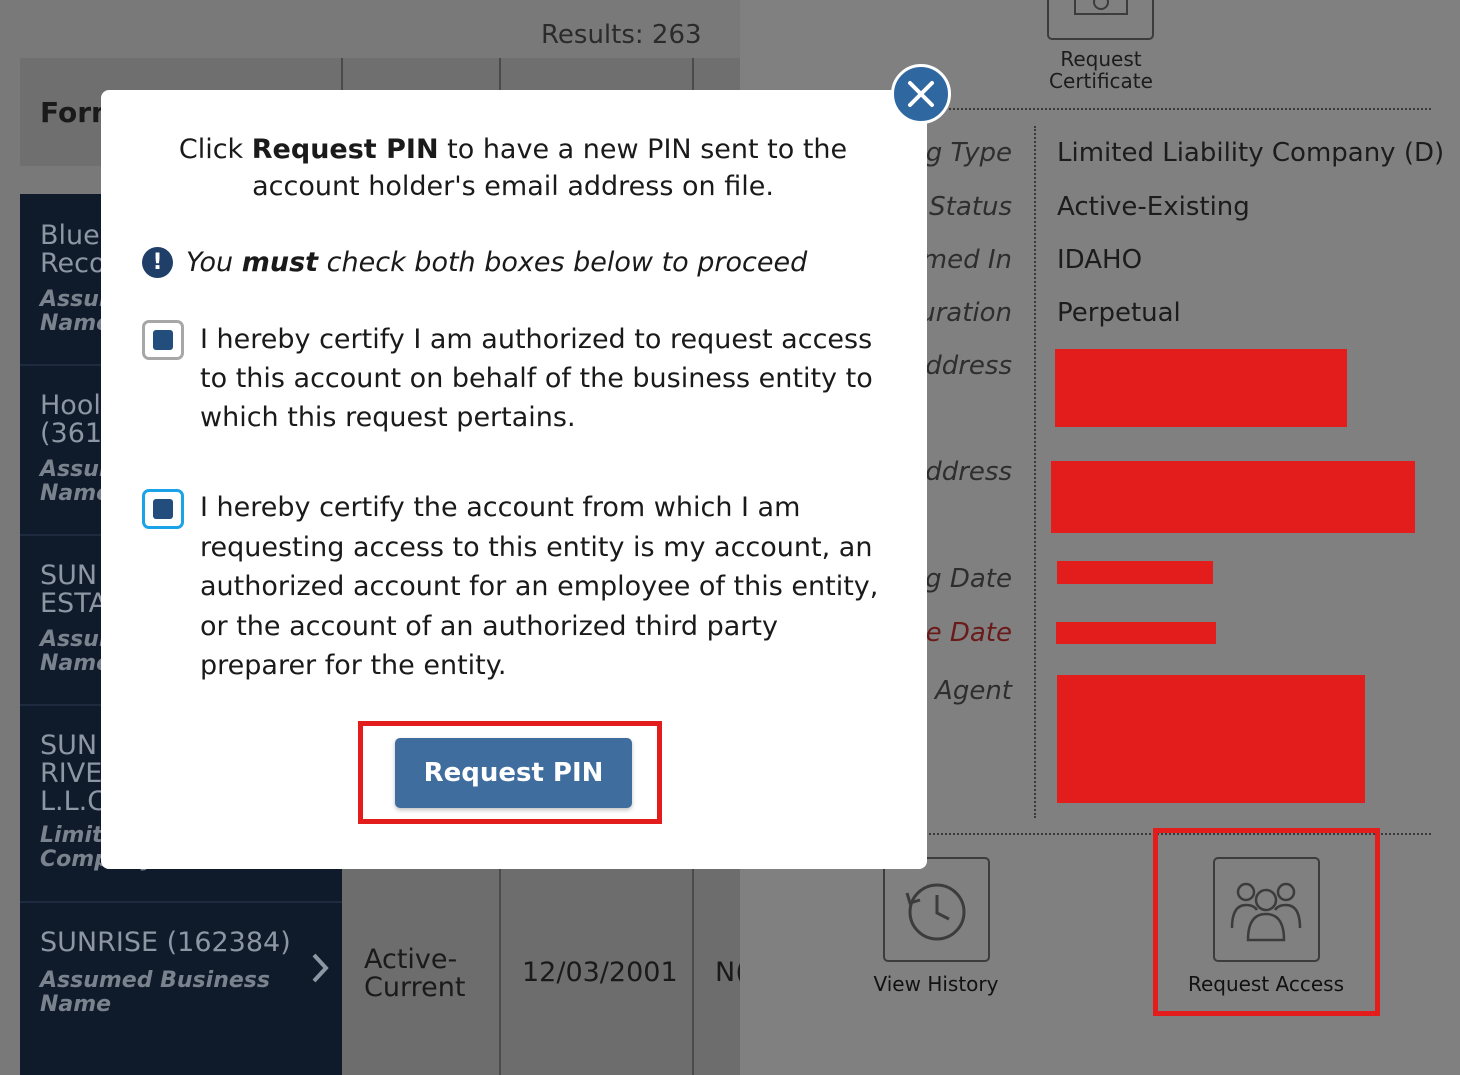 This screenshot has width=1460, height=1075. I want to click on close-button, so click(921, 94).